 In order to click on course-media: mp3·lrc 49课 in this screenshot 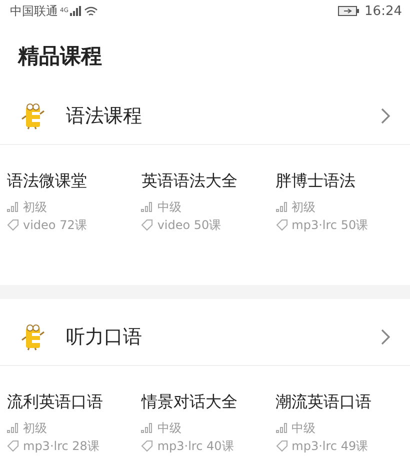, I will do `click(330, 446)`.